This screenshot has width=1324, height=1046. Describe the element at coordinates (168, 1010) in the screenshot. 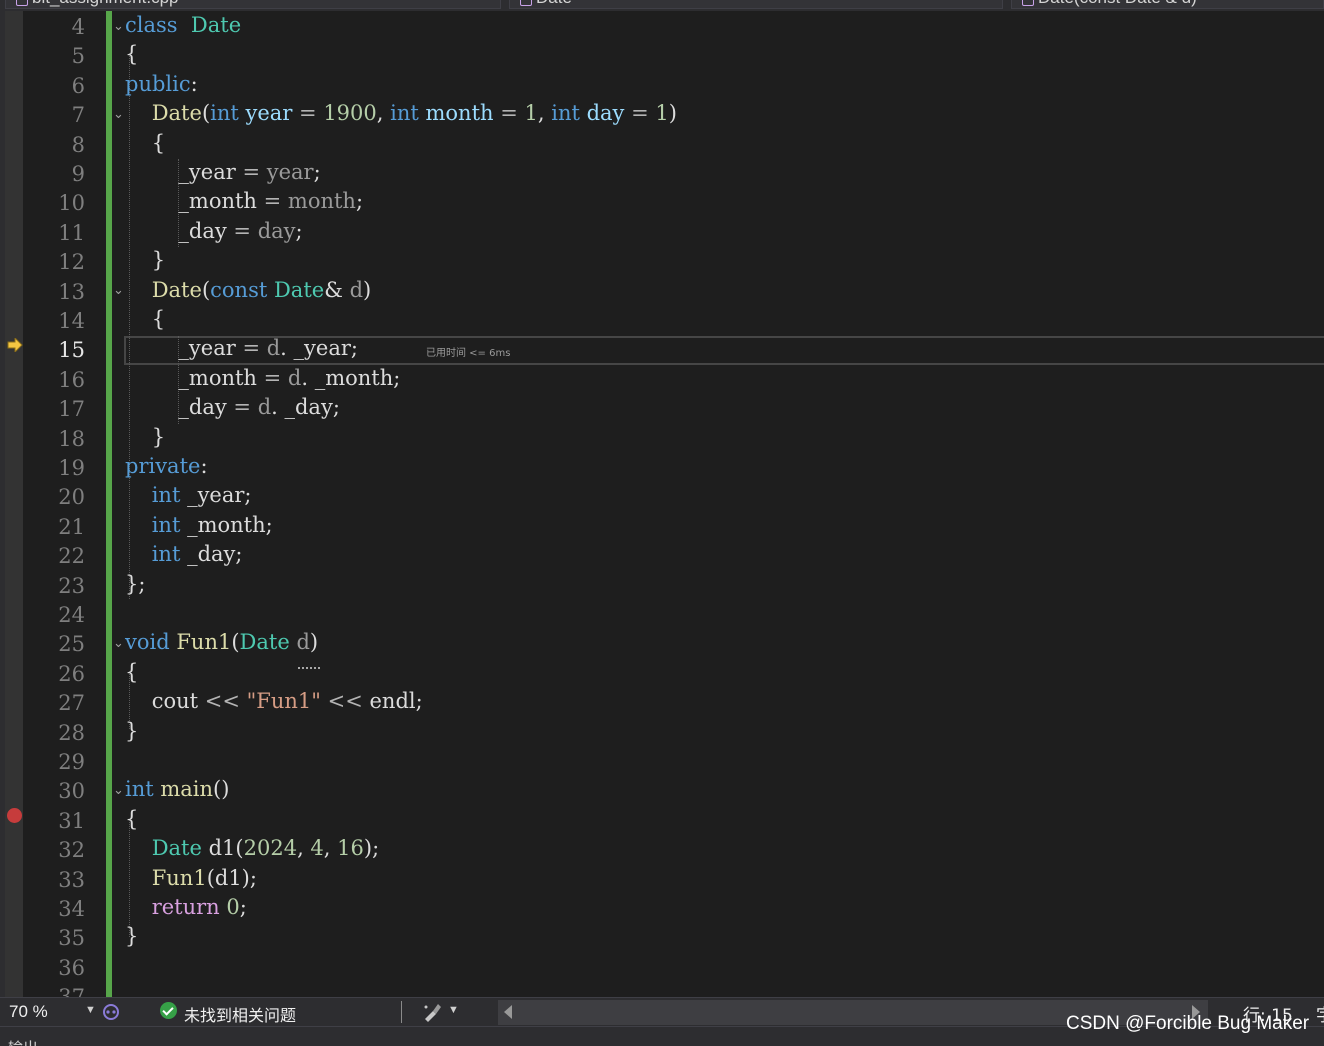

I see `check-circle-icon` at that location.